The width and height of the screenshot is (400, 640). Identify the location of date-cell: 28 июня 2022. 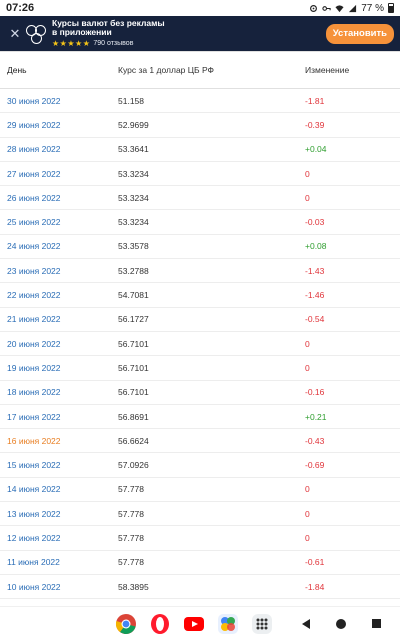
(59, 149).